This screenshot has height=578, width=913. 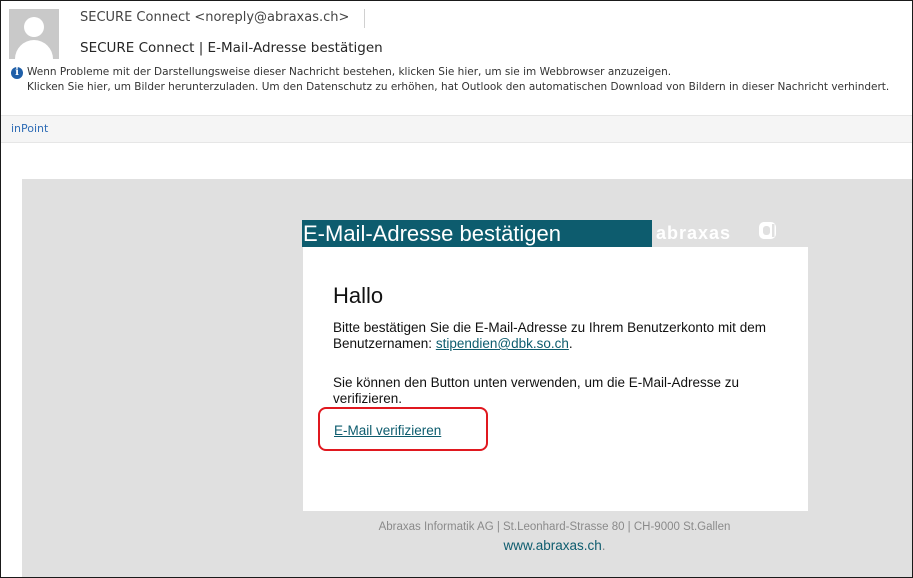 I want to click on sender-address: SECURE Connect <noreply@abraxas.ch>, so click(x=214, y=17).